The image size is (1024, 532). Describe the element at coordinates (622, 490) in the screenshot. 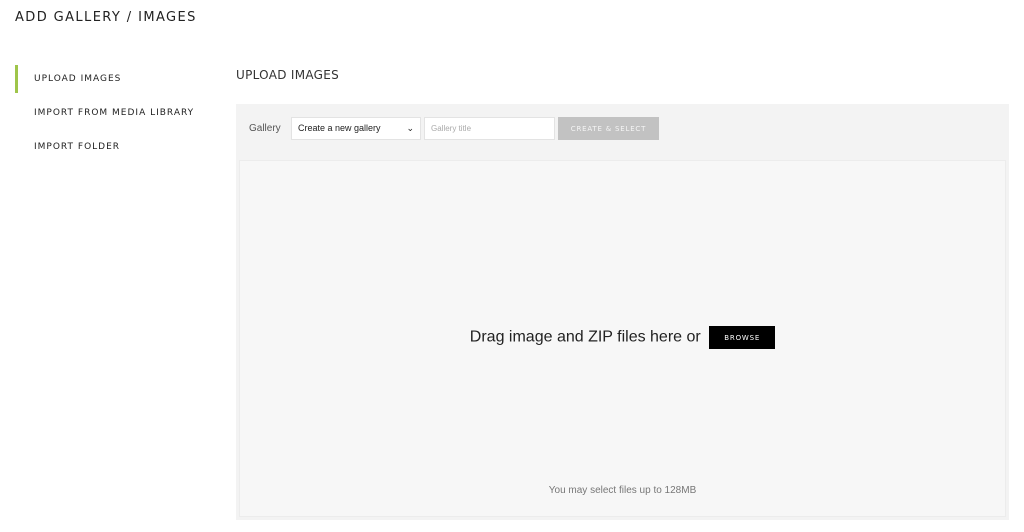

I see `file-size-limit-text: You may select files up to 128MB` at that location.